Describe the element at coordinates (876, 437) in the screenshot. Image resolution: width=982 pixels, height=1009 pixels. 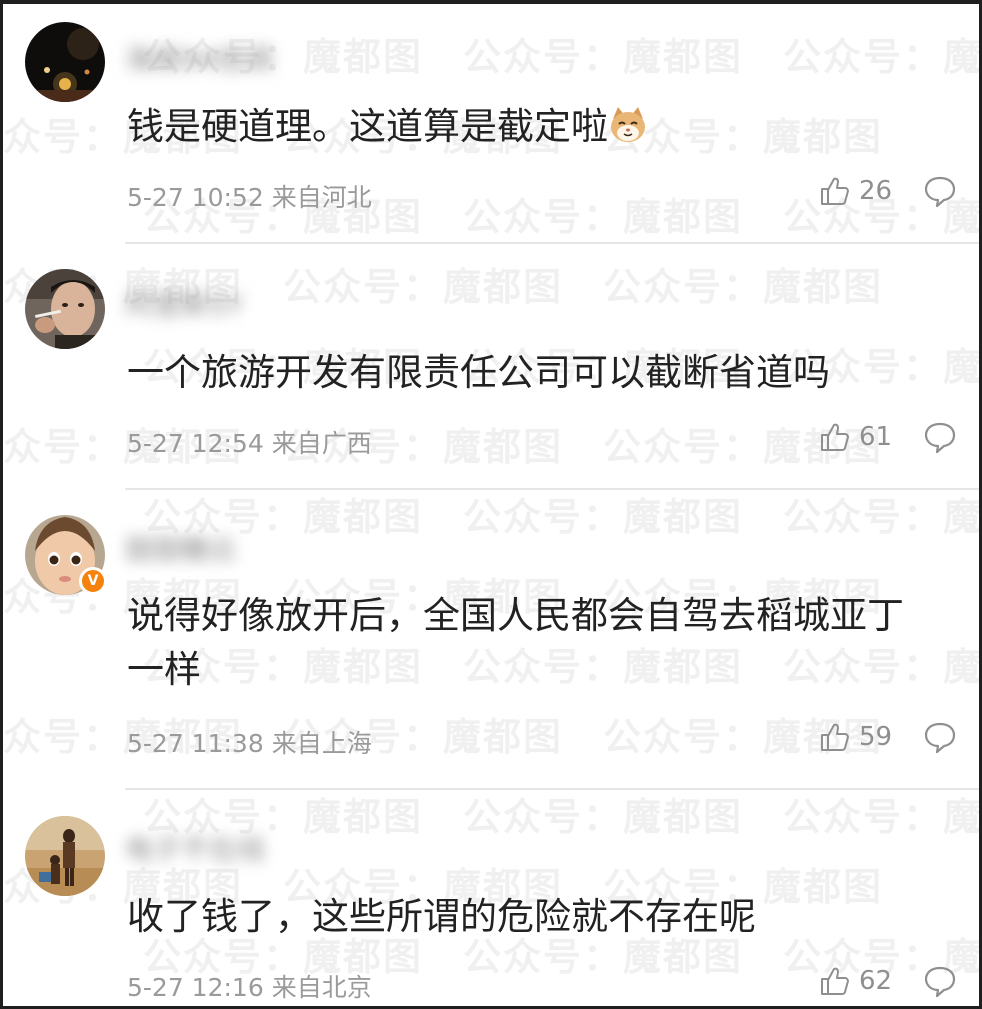
I see `like-count: 61` at that location.